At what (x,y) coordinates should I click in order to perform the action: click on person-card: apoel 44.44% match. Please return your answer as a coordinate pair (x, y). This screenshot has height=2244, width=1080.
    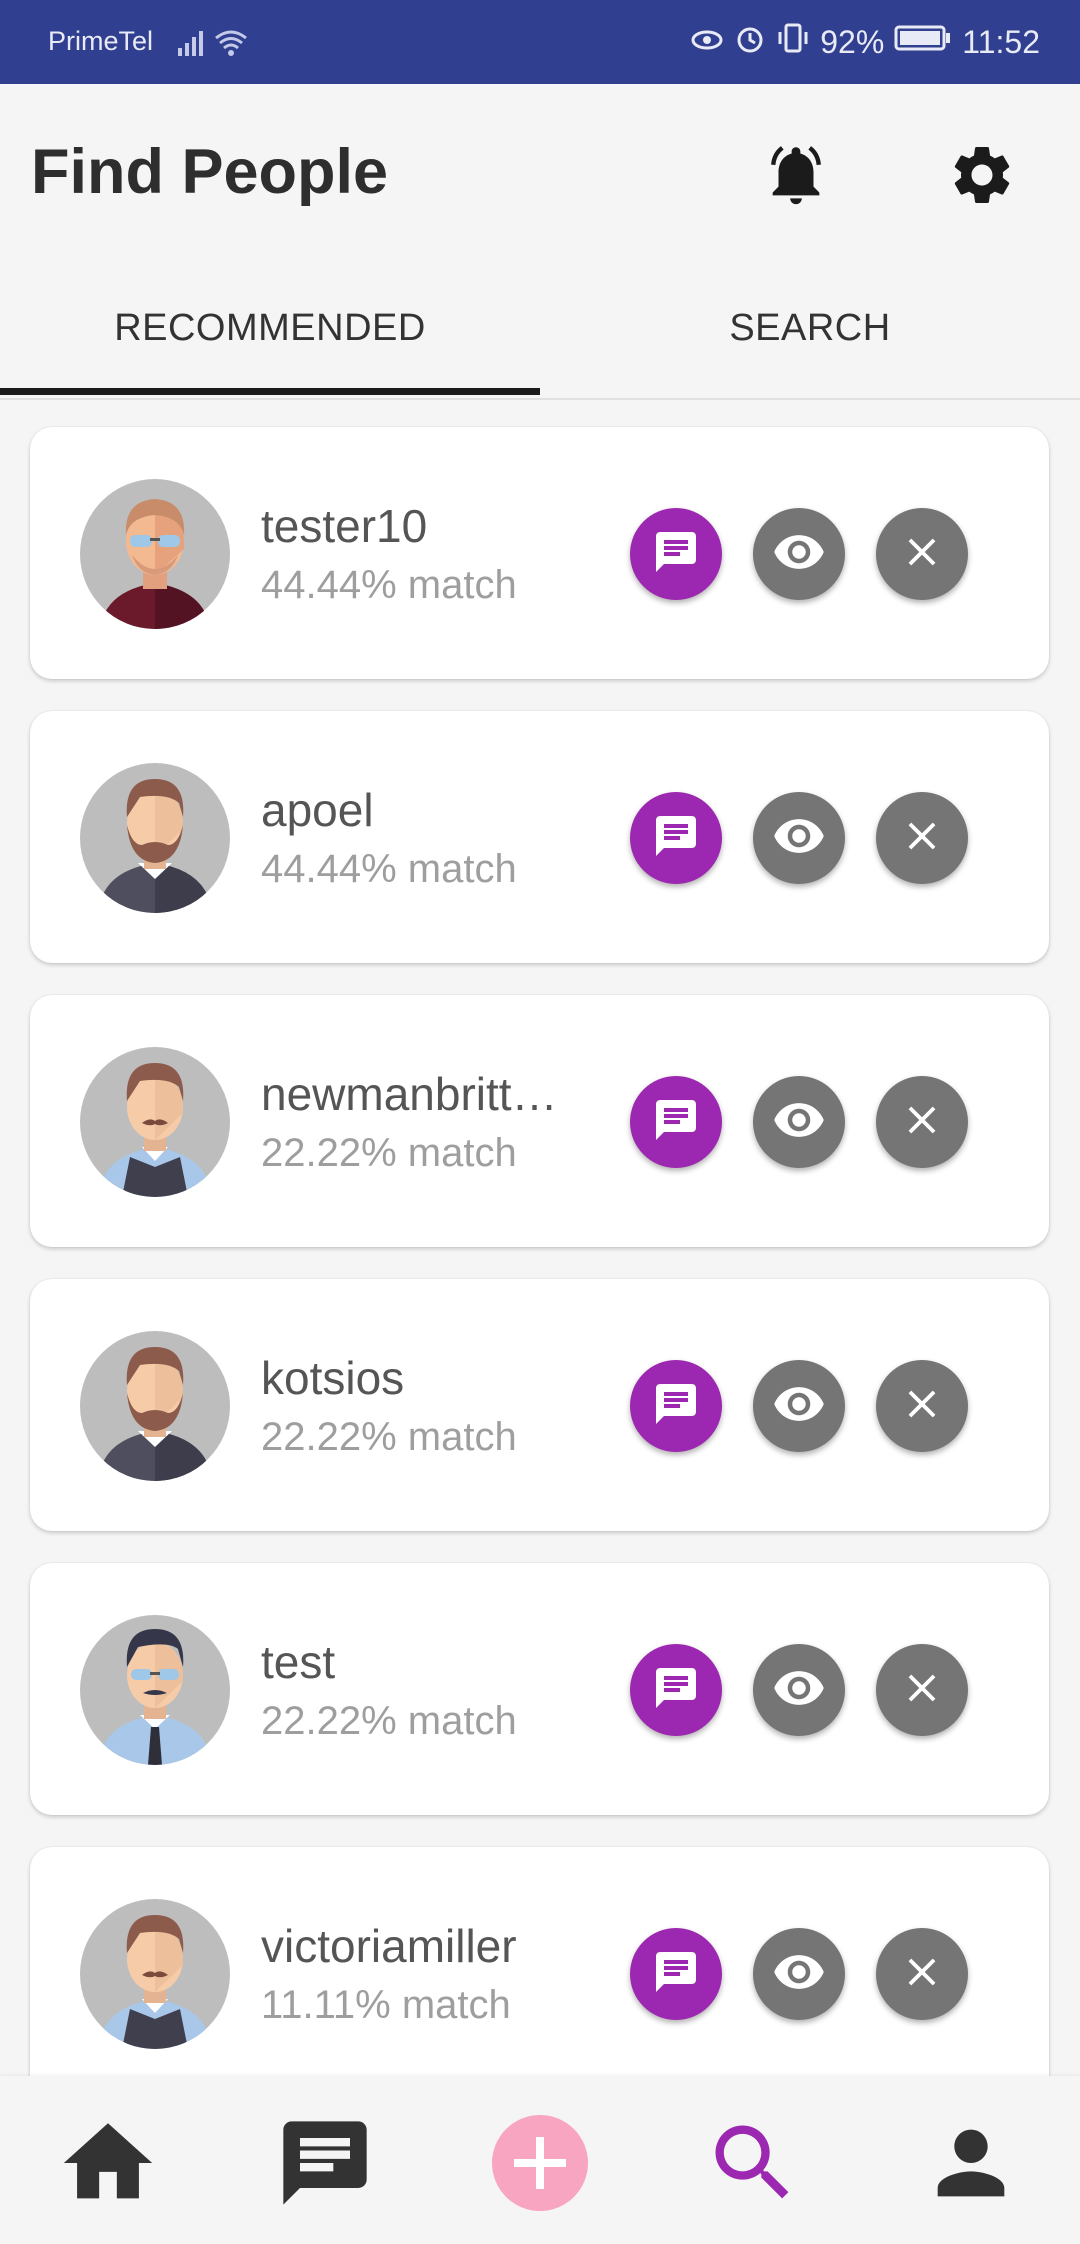
    Looking at the image, I should click on (539, 837).